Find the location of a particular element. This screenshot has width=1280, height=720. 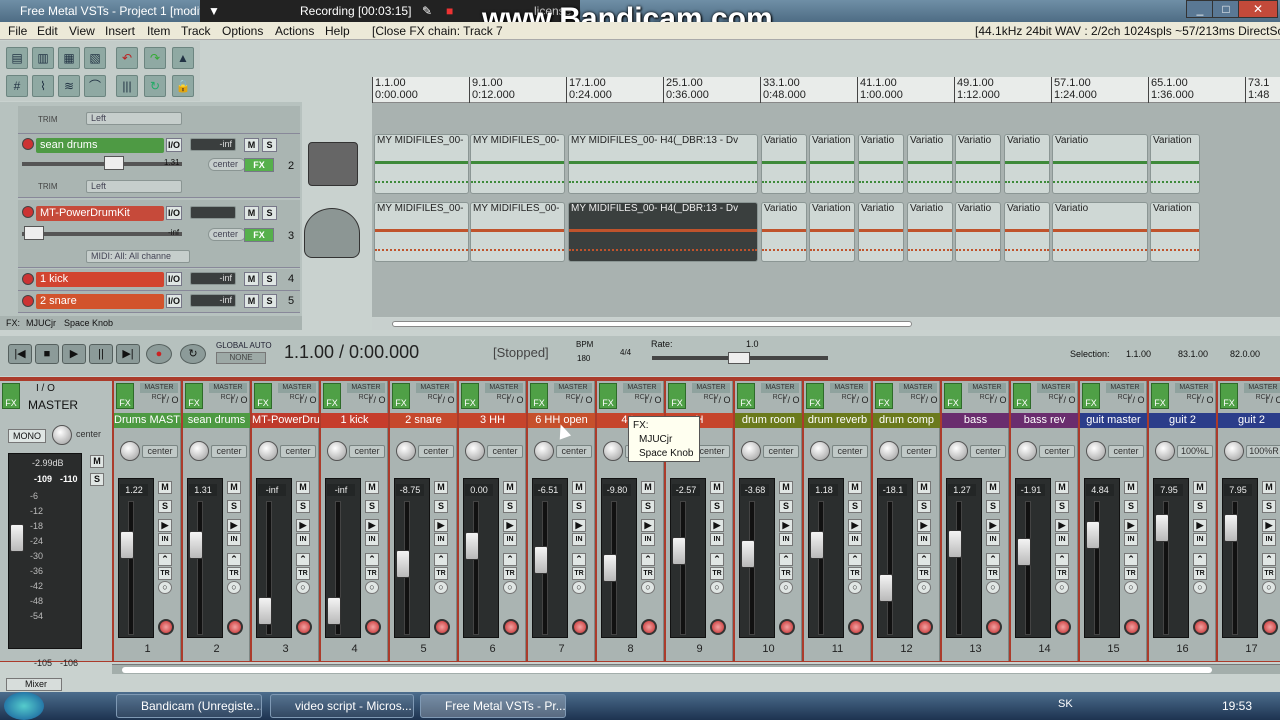

recorder-dropdown-icon: ▼ is located at coordinates (214, 11).